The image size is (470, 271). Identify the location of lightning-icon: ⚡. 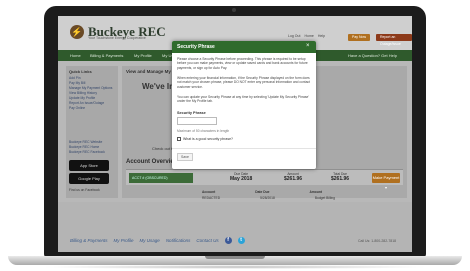
(77, 32).